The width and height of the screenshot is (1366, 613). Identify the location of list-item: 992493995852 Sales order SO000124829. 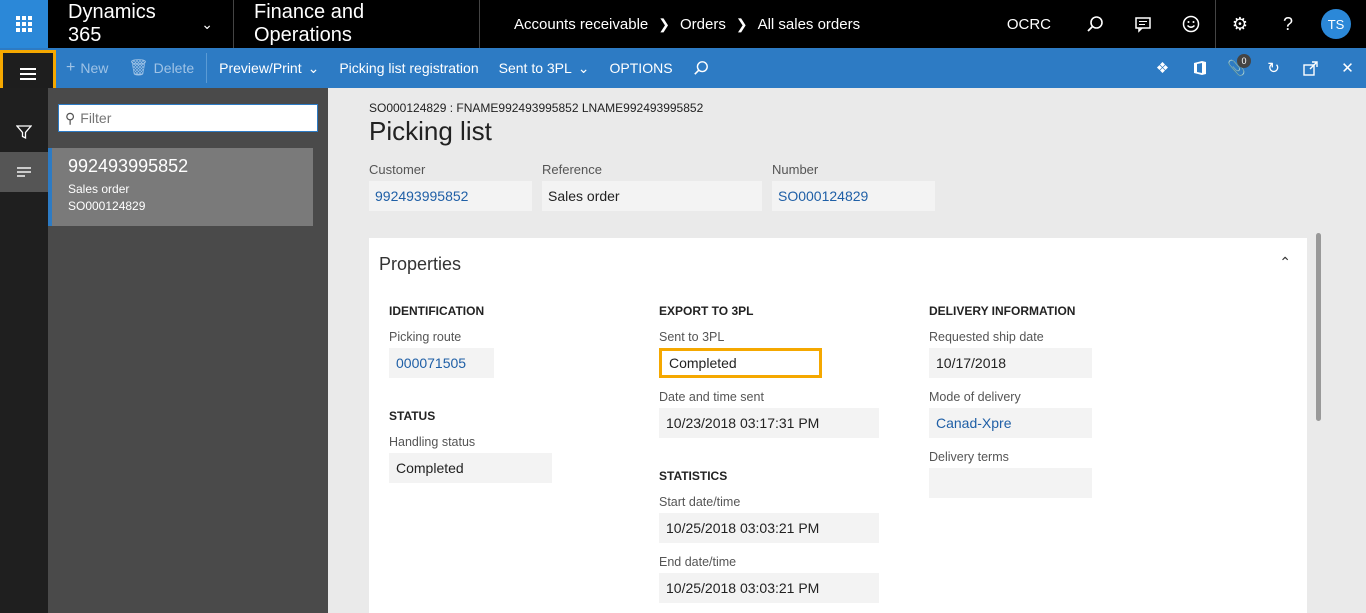
(180, 187).